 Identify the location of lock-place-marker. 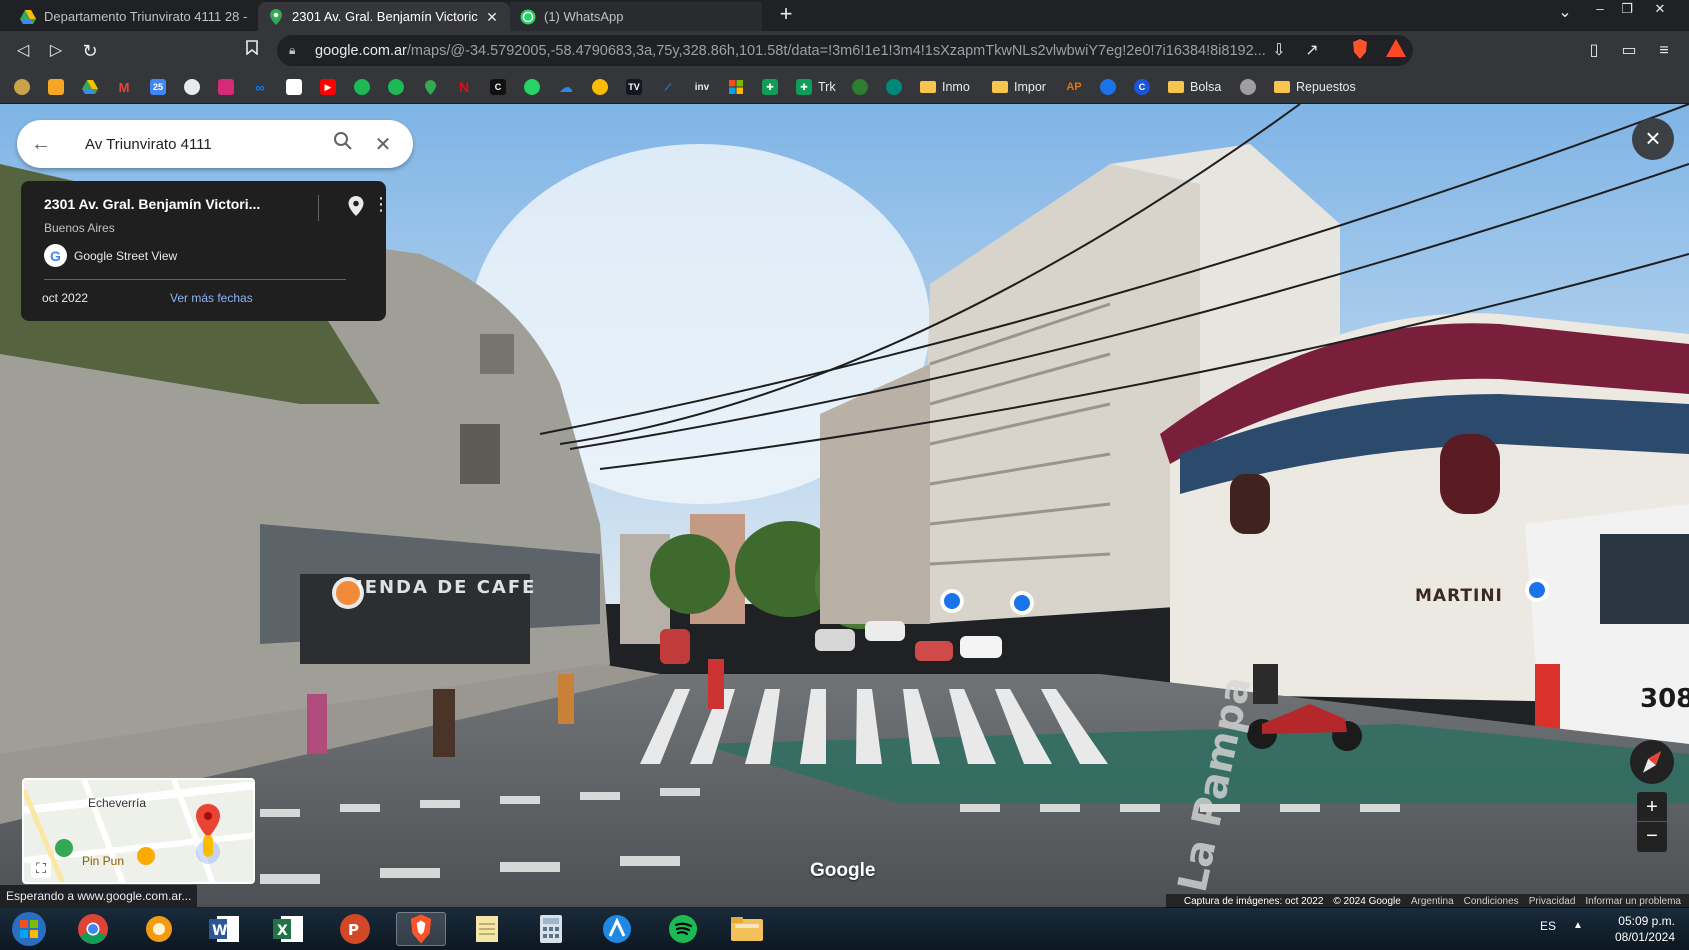
(1022, 603).